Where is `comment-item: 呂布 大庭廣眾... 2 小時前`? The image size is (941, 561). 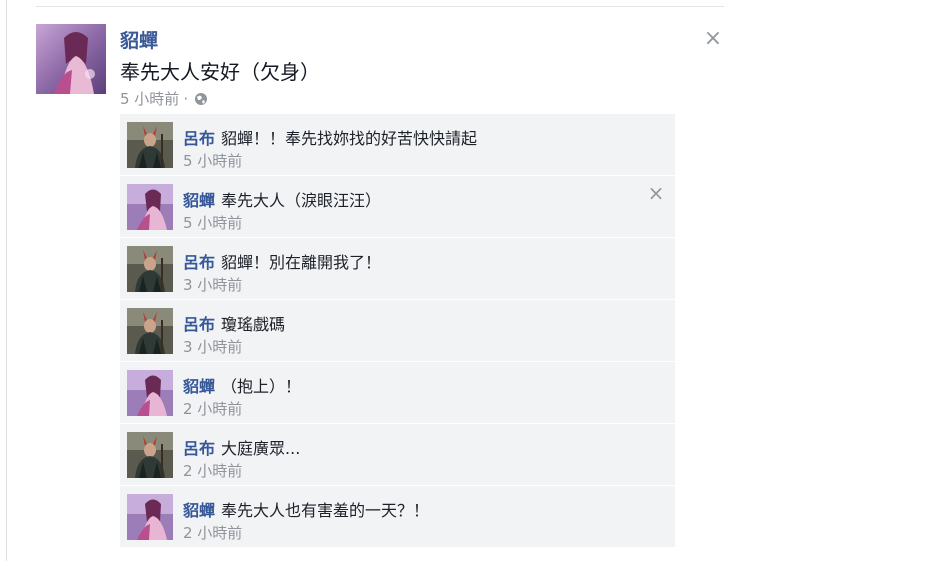
comment-item: 呂布 大庭廣眾... 2 小時前 is located at coordinates (397, 455).